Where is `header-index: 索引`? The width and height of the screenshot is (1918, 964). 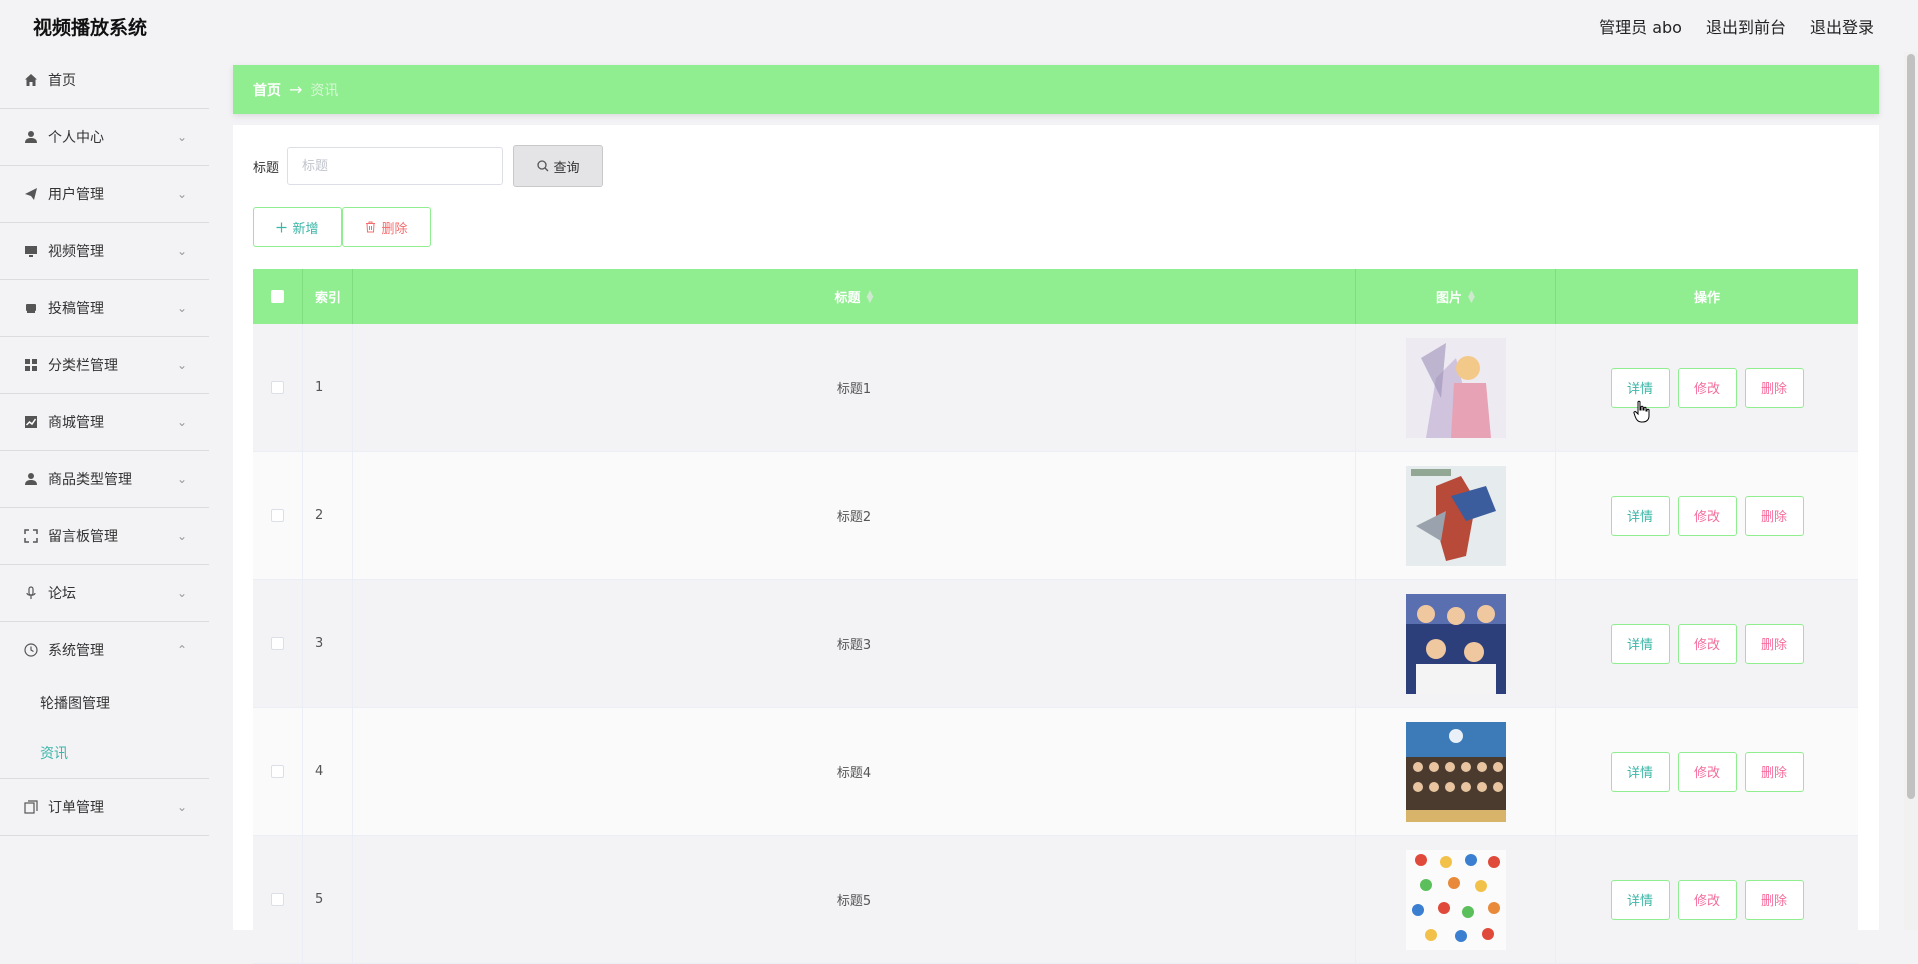
header-index: 索引 is located at coordinates (328, 296).